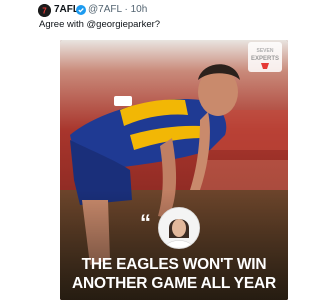 This screenshot has width=320, height=300. I want to click on experts-logo-line1: SEVEN, so click(265, 51).